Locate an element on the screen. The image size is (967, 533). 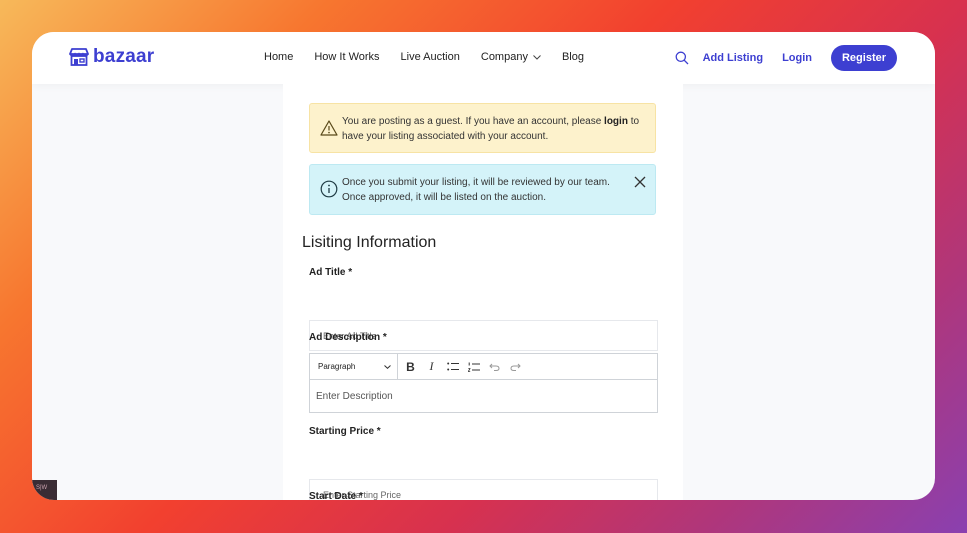
nav-link-home: Home is located at coordinates (278, 57).